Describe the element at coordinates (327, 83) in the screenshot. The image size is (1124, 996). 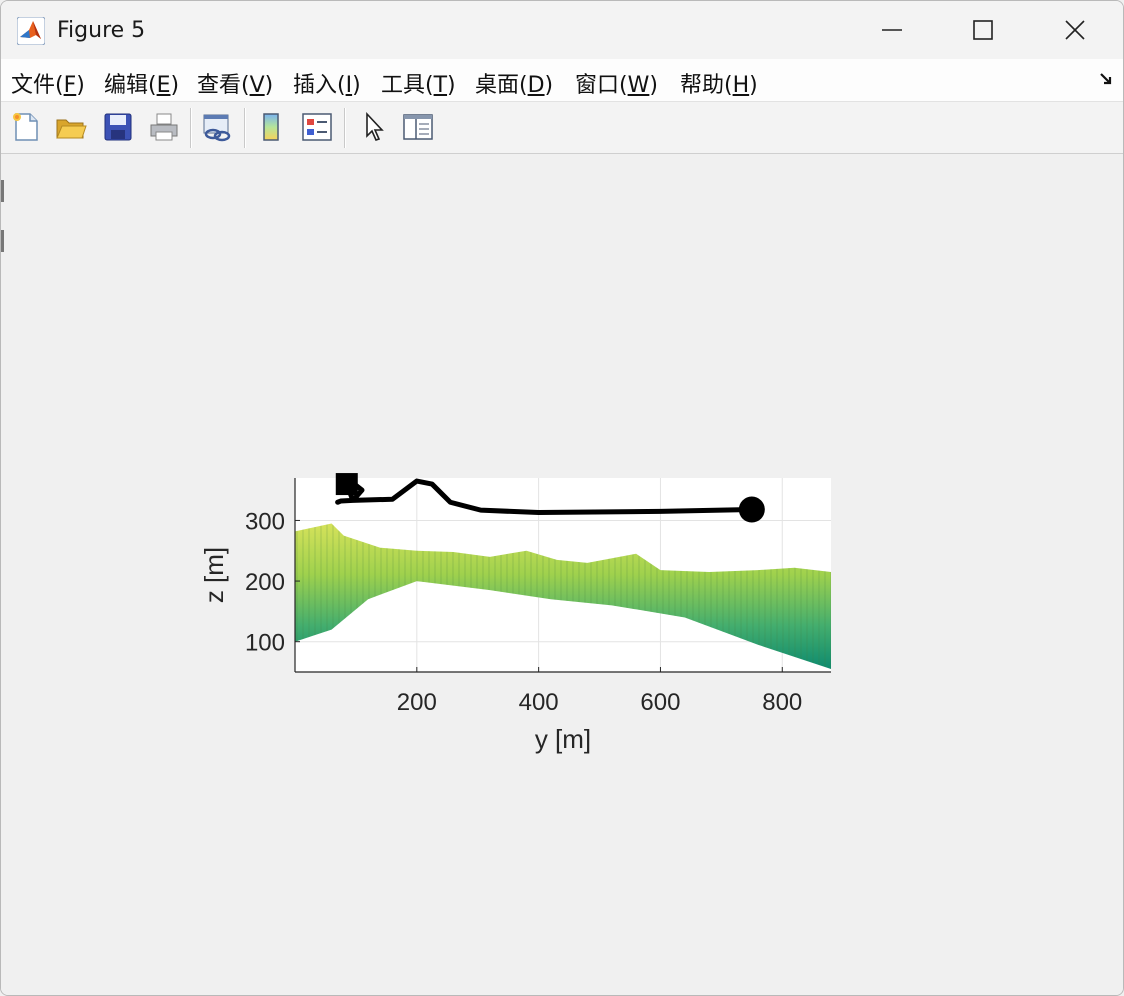
I see `menu-insert: 插入(I)` at that location.